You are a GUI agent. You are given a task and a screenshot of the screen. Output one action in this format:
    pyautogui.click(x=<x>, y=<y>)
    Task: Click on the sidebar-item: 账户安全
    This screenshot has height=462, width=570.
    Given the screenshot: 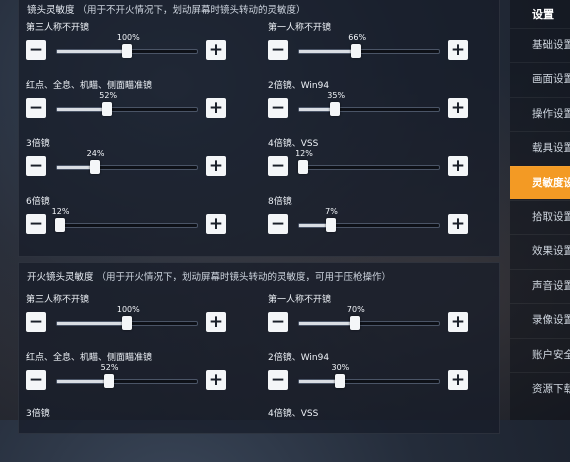 What is the action you would take?
    pyautogui.click(x=540, y=354)
    